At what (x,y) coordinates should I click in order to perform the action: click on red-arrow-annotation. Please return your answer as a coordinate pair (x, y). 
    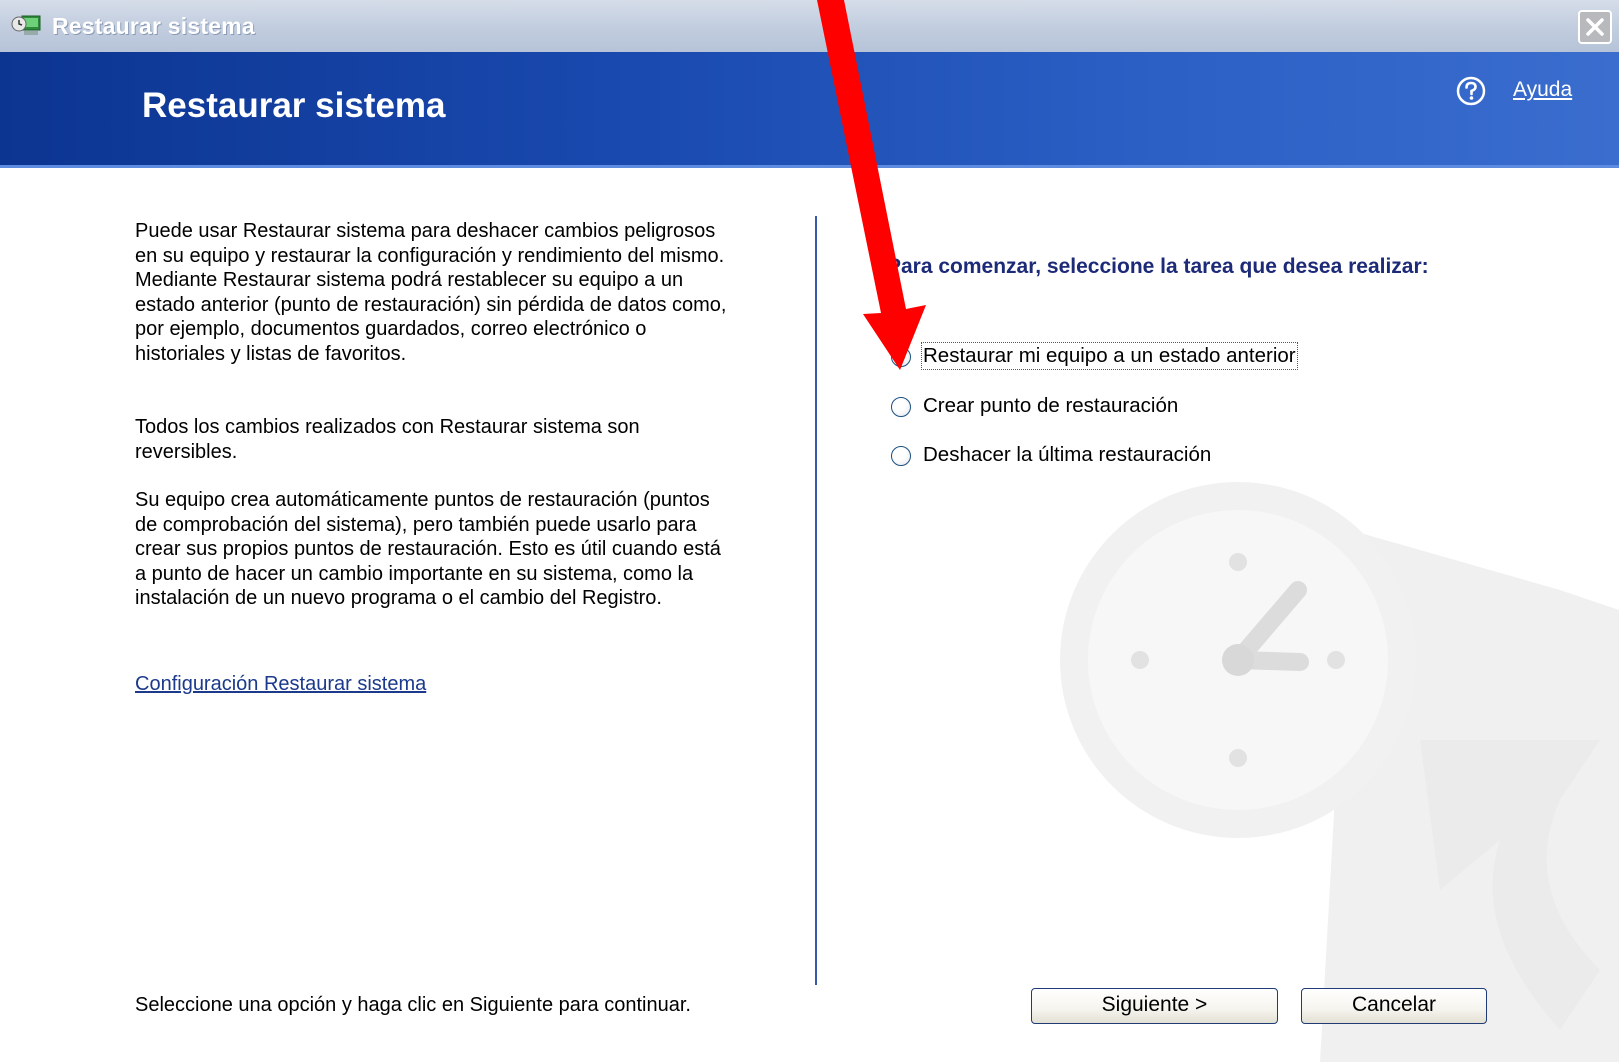
    Looking at the image, I should click on (871, 185).